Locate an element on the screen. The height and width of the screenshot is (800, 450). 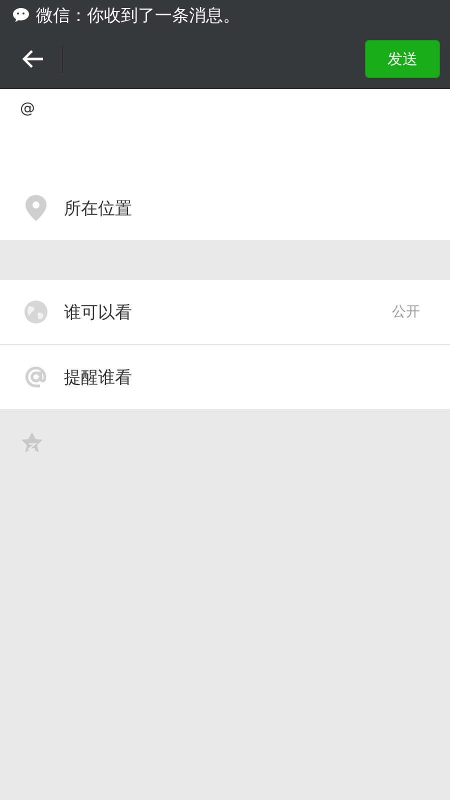
notification-text: 微信：你收到了一条消息。 is located at coordinates (138, 15).